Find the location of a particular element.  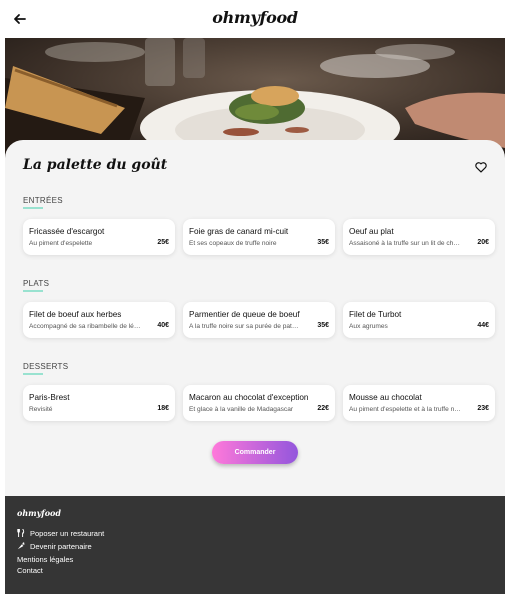

footer-link-label: Contact is located at coordinates (30, 570).